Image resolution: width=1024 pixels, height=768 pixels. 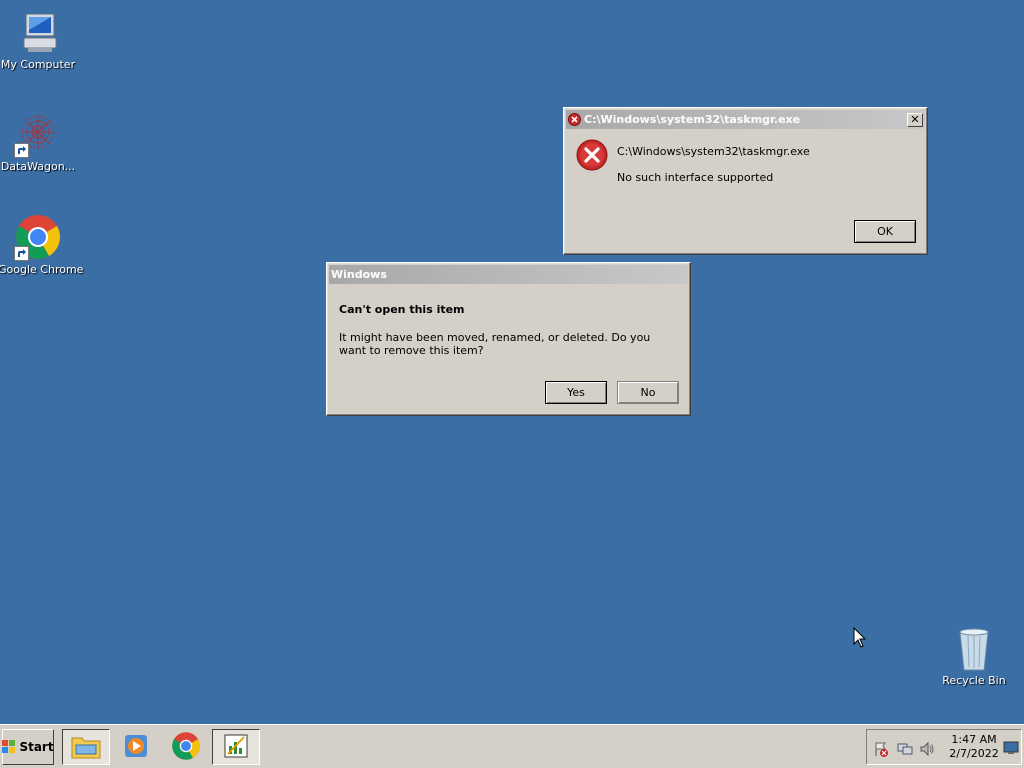 I want to click on clock-date: 2/7/2022, so click(x=974, y=753).